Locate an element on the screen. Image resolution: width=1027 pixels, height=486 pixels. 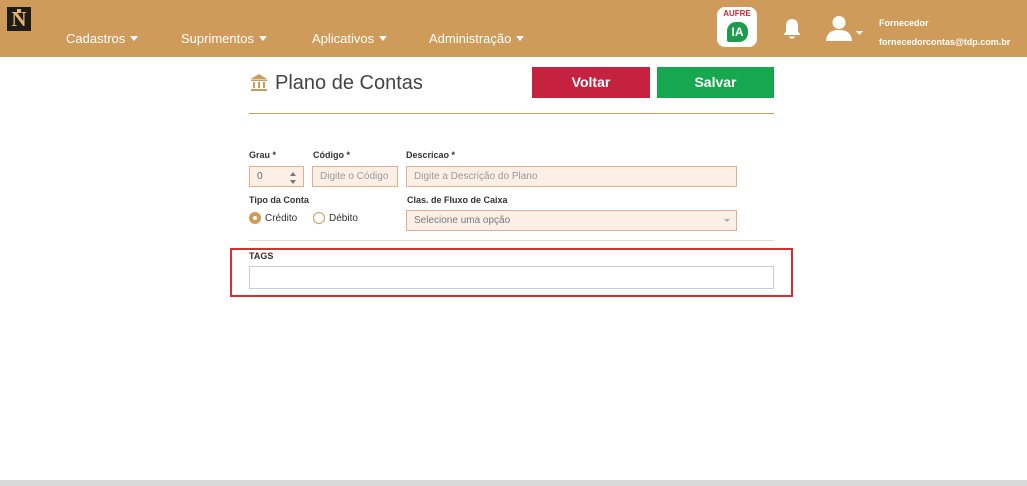
grau-label: Grau * is located at coordinates (263, 155).